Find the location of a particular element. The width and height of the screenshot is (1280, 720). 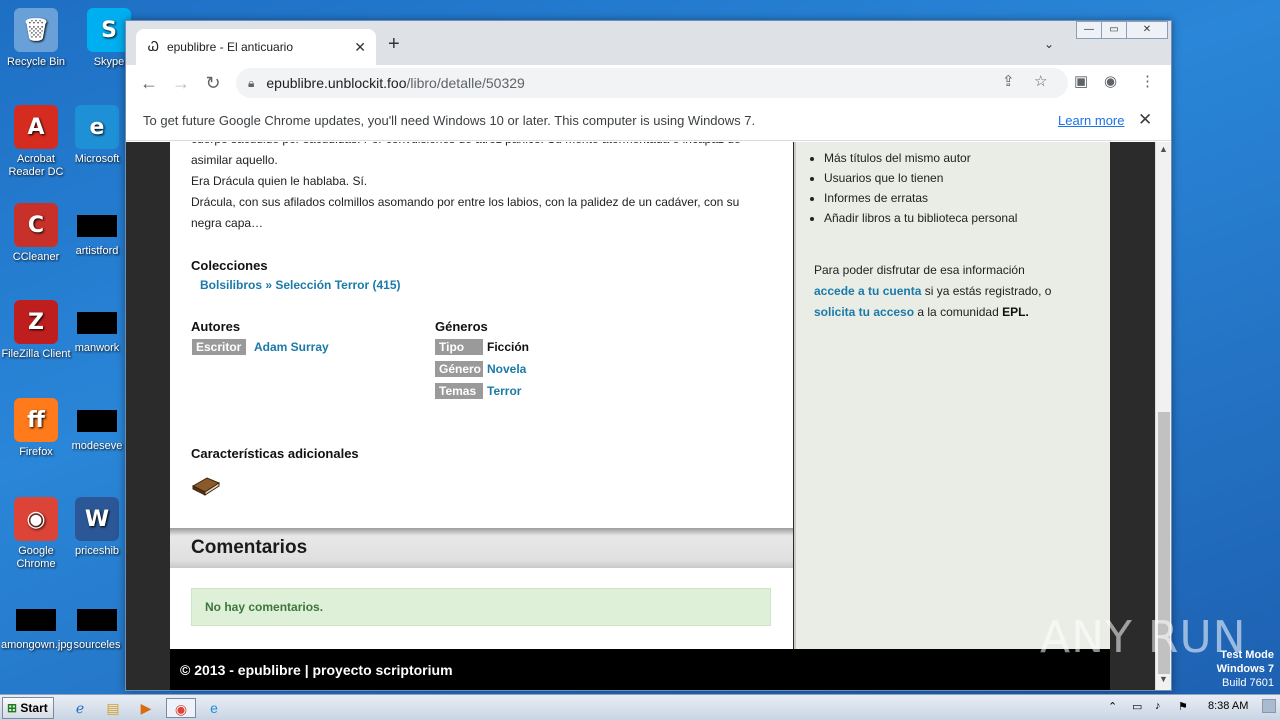

desktop-app-icon: W is located at coordinates (97, 519).